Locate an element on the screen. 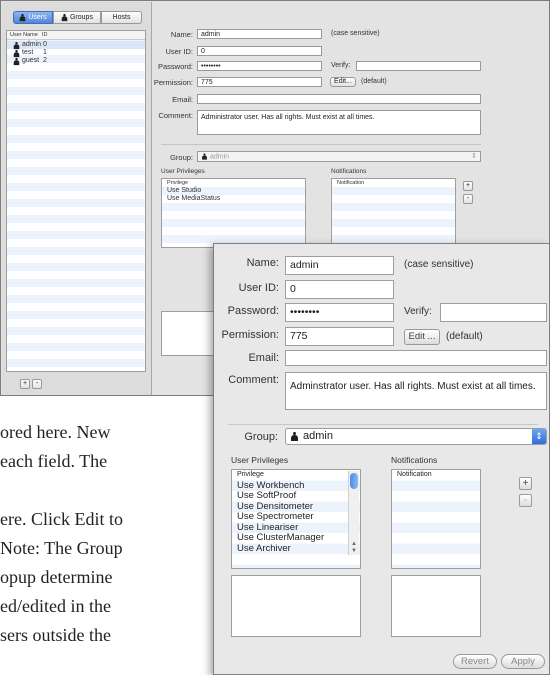  label-group: Group: is located at coordinates (181, 157).